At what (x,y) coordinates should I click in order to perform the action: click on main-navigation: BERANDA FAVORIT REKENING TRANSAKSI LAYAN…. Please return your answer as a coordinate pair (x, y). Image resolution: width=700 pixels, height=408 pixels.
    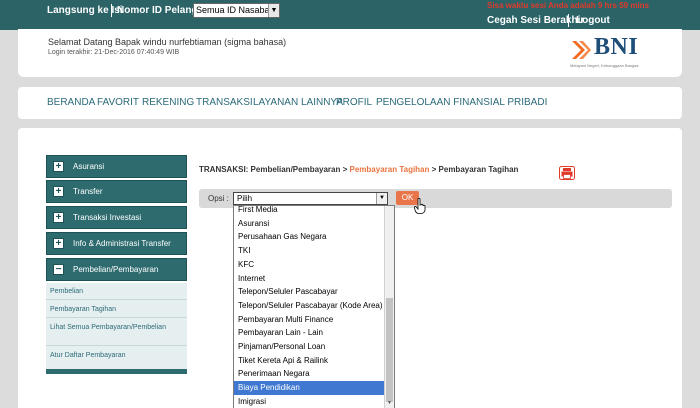
    Looking at the image, I should click on (350, 103).